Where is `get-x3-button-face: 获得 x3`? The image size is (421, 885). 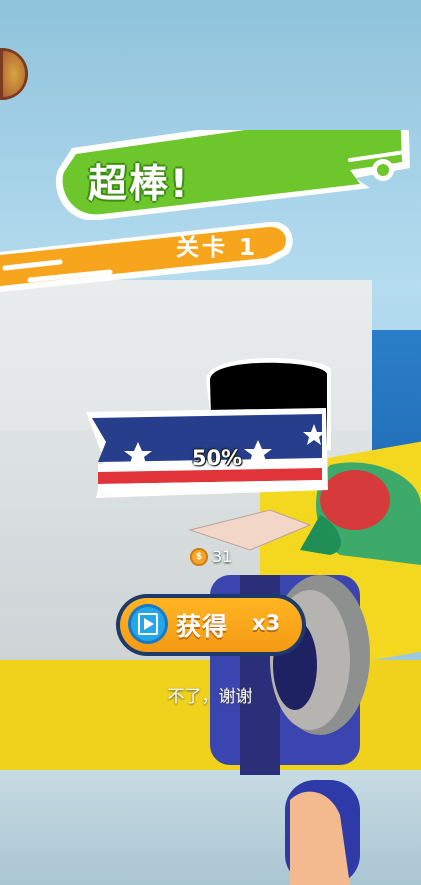 get-x3-button-face: 获得 x3 is located at coordinates (211, 625).